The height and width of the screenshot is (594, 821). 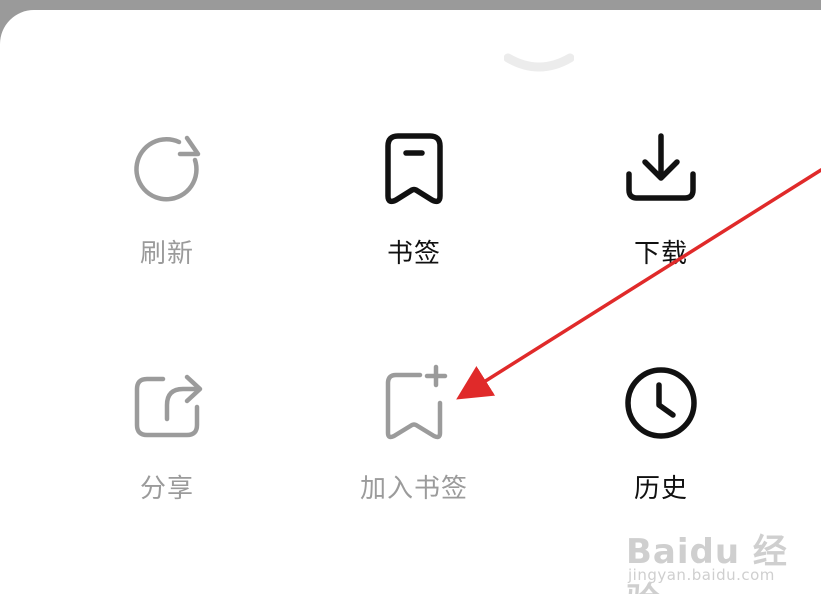 I want to click on share-icon, so click(x=168, y=406).